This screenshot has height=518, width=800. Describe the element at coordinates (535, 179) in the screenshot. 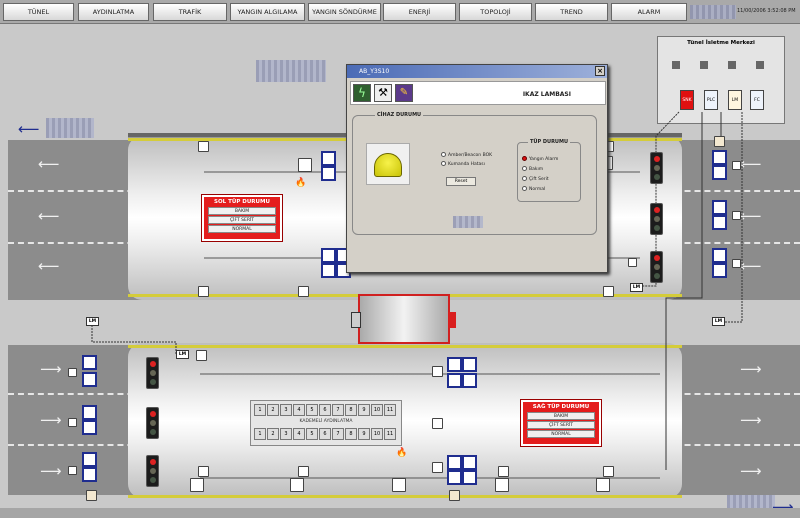

I see `tup-option-cift: Çift Serit` at that location.